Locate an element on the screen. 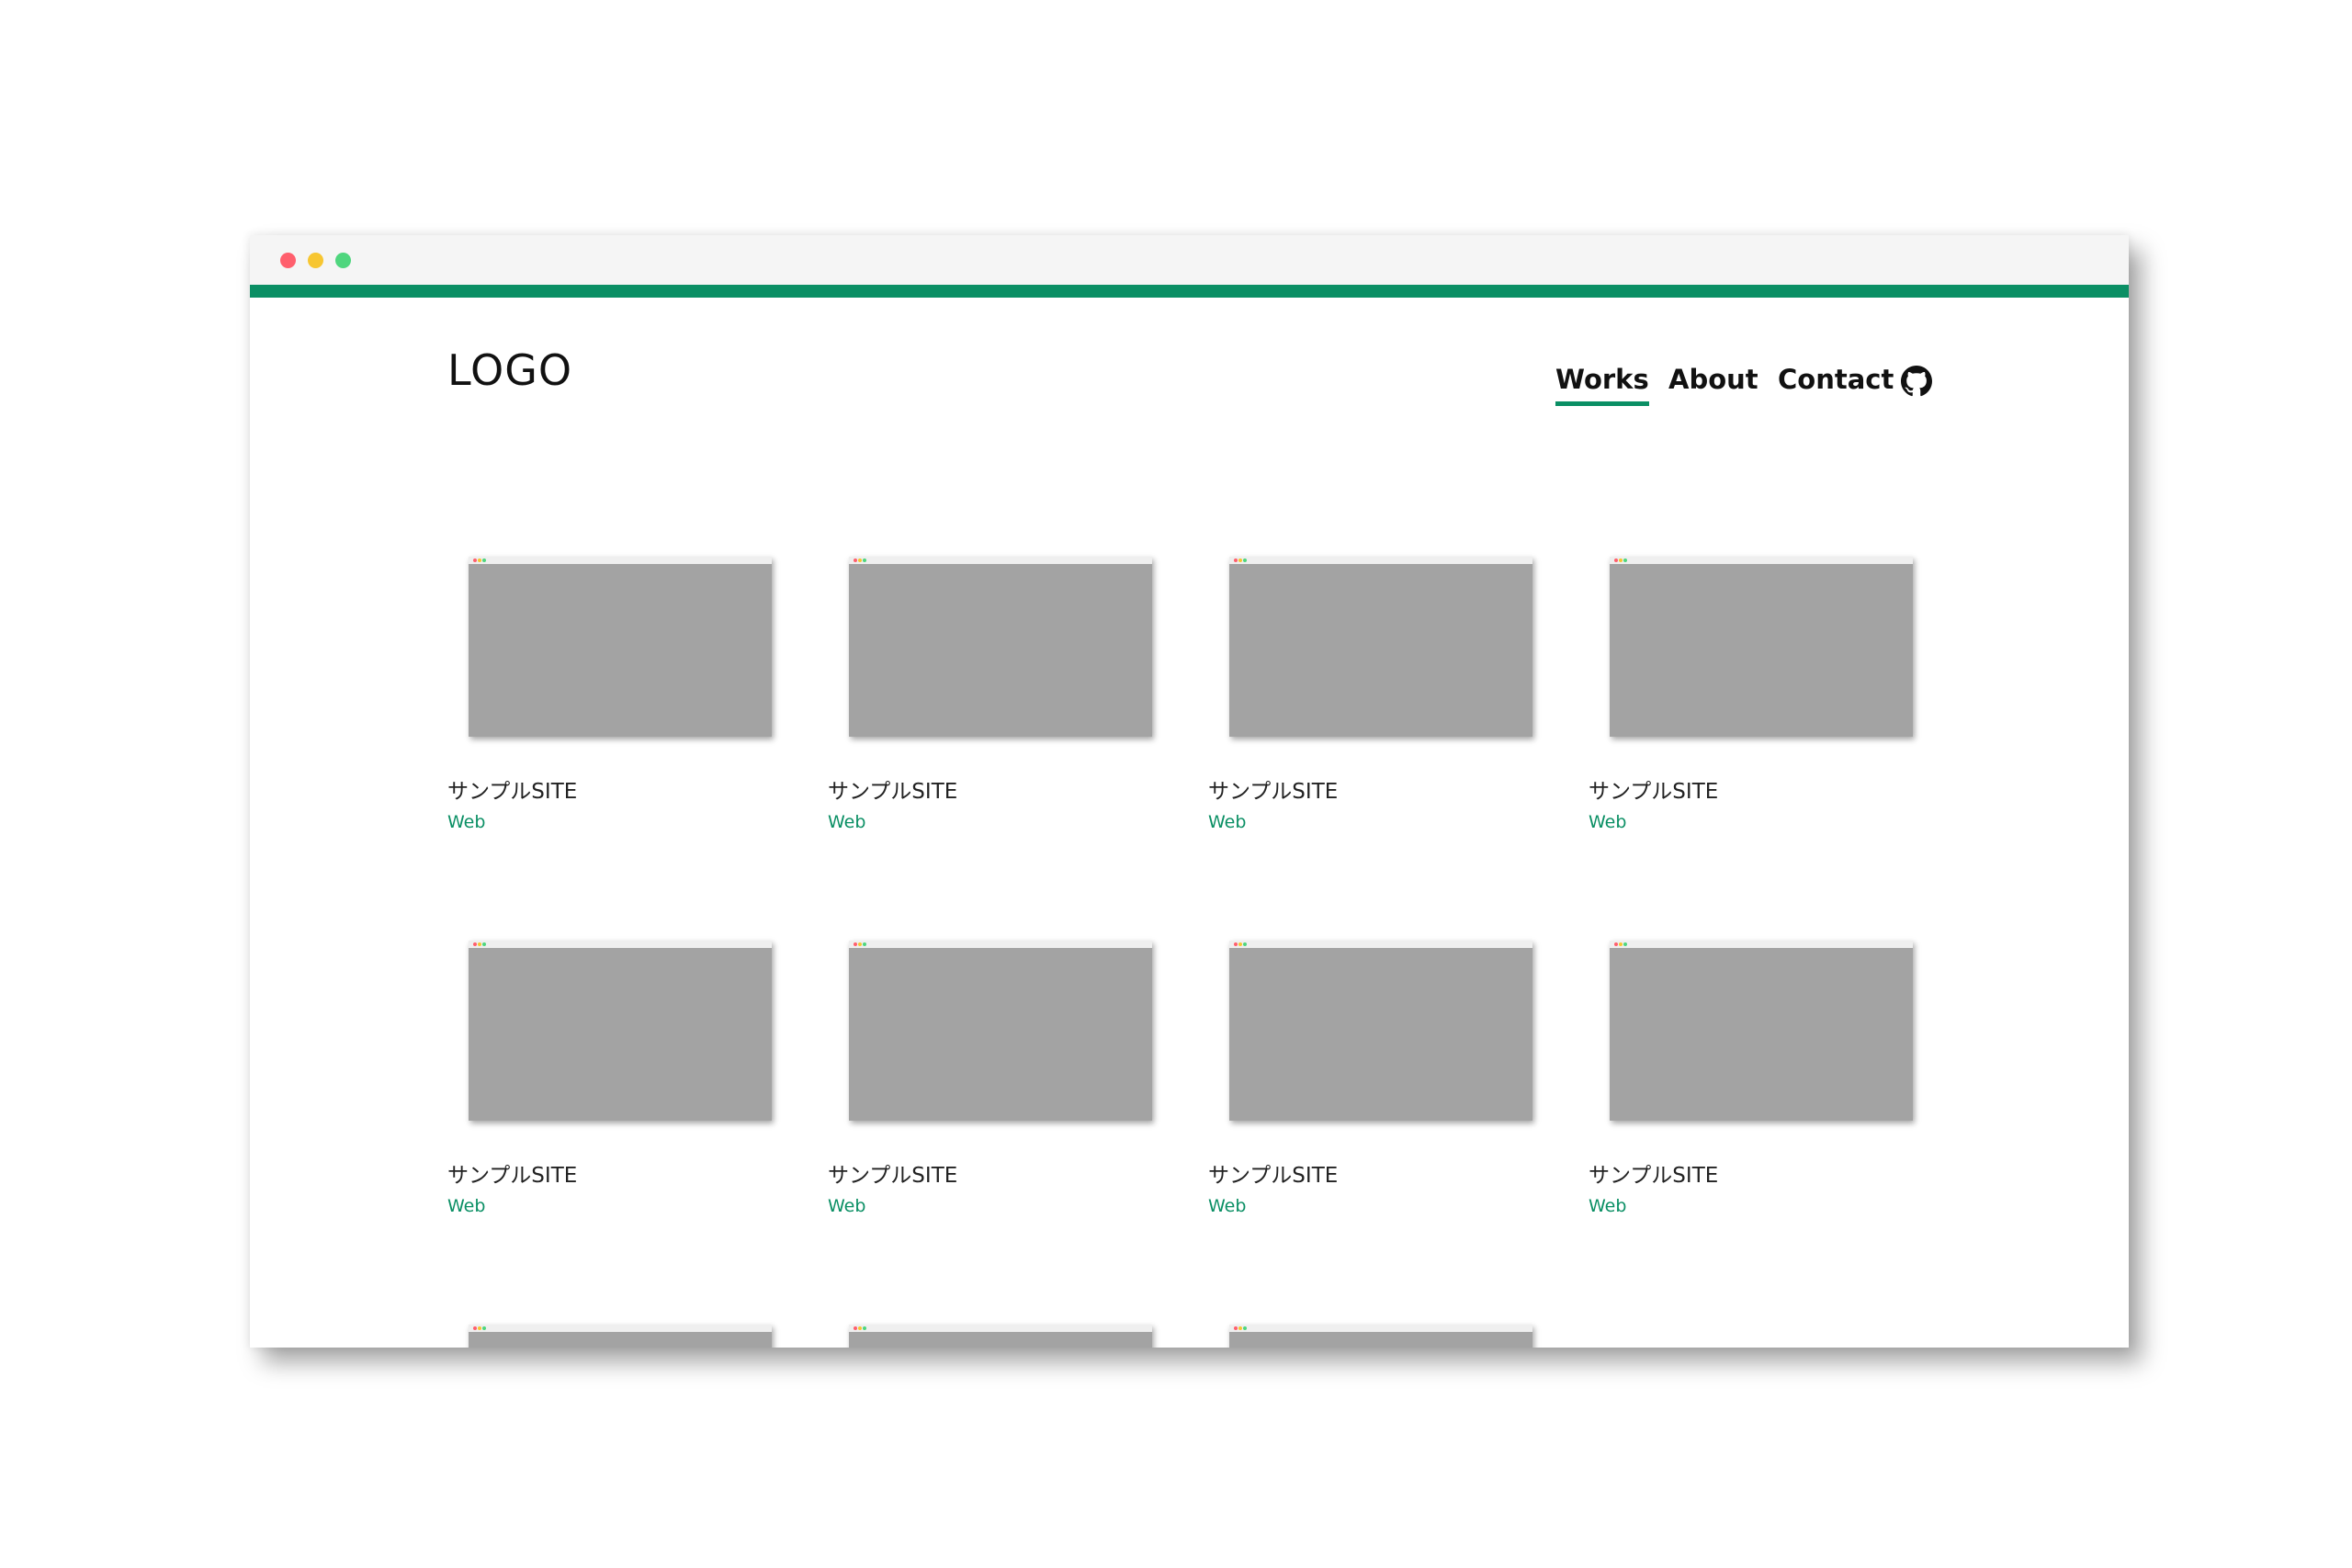 The image size is (2352, 1568). close-window-dot is located at coordinates (288, 260).